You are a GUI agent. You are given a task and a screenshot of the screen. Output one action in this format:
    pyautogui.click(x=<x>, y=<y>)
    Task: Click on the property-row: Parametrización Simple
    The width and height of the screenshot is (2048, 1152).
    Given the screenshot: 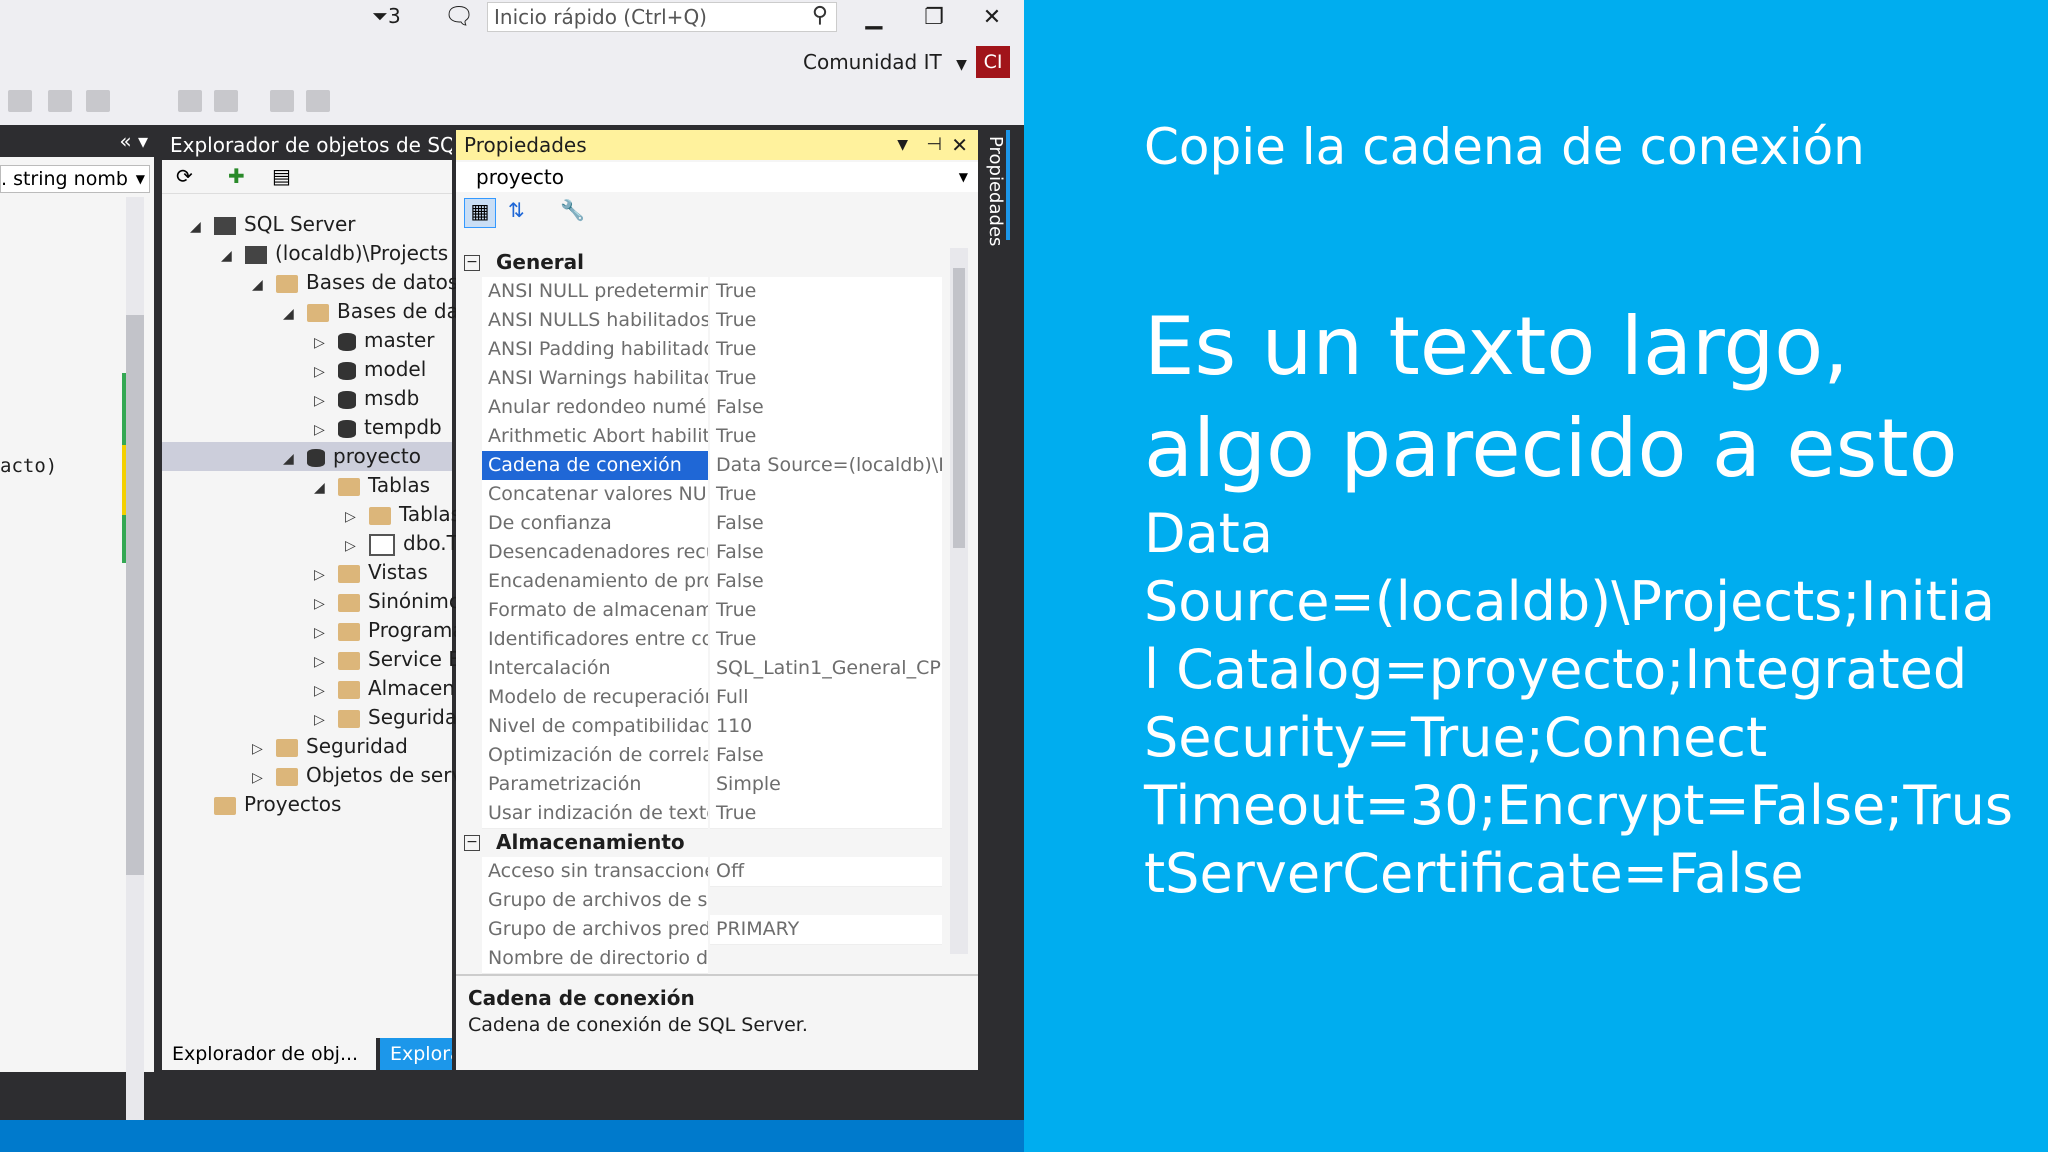 What is the action you would take?
    pyautogui.click(x=702, y=785)
    